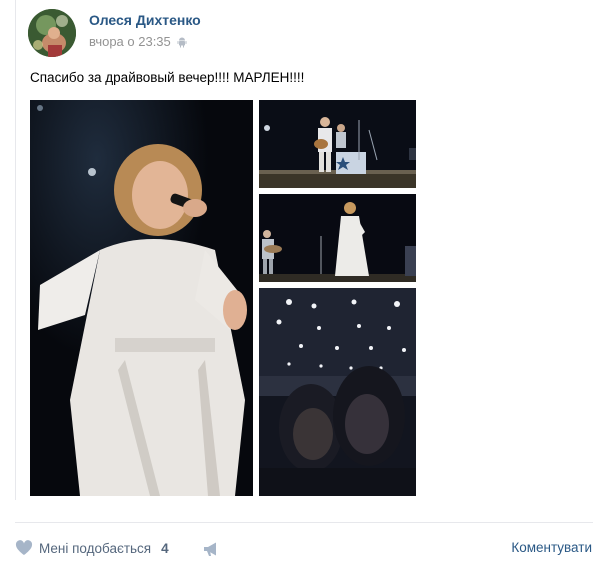 The image size is (614, 577). I want to click on photo-singer-full, so click(337, 238).